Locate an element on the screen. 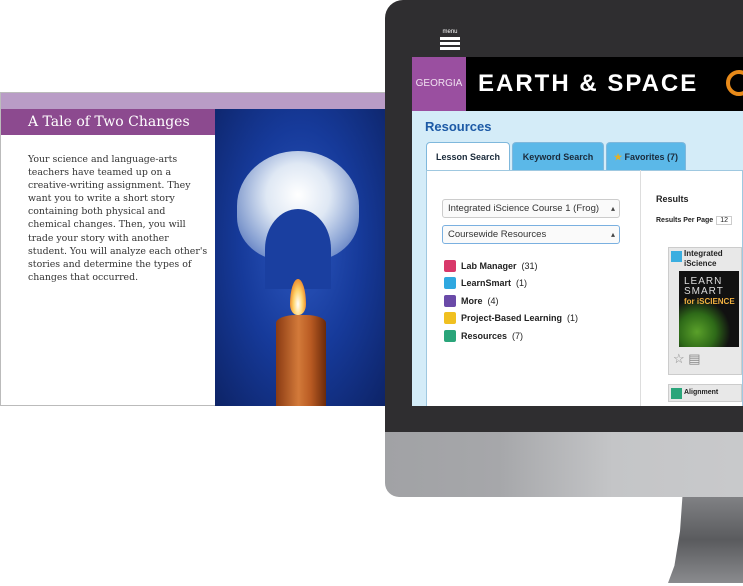 The width and height of the screenshot is (743, 586). card-title: A Tale of Two Changes is located at coordinates (108, 122).